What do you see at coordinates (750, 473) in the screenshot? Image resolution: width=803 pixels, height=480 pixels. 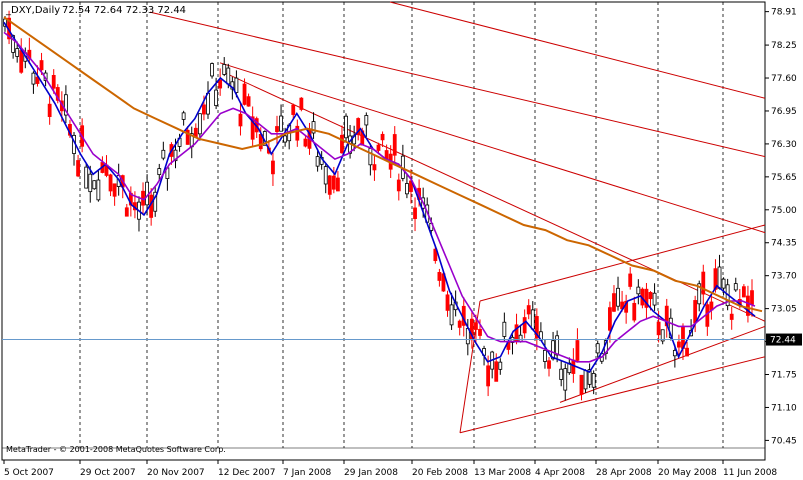 I see `x-tick-label: 11 Jun 2008` at bounding box center [750, 473].